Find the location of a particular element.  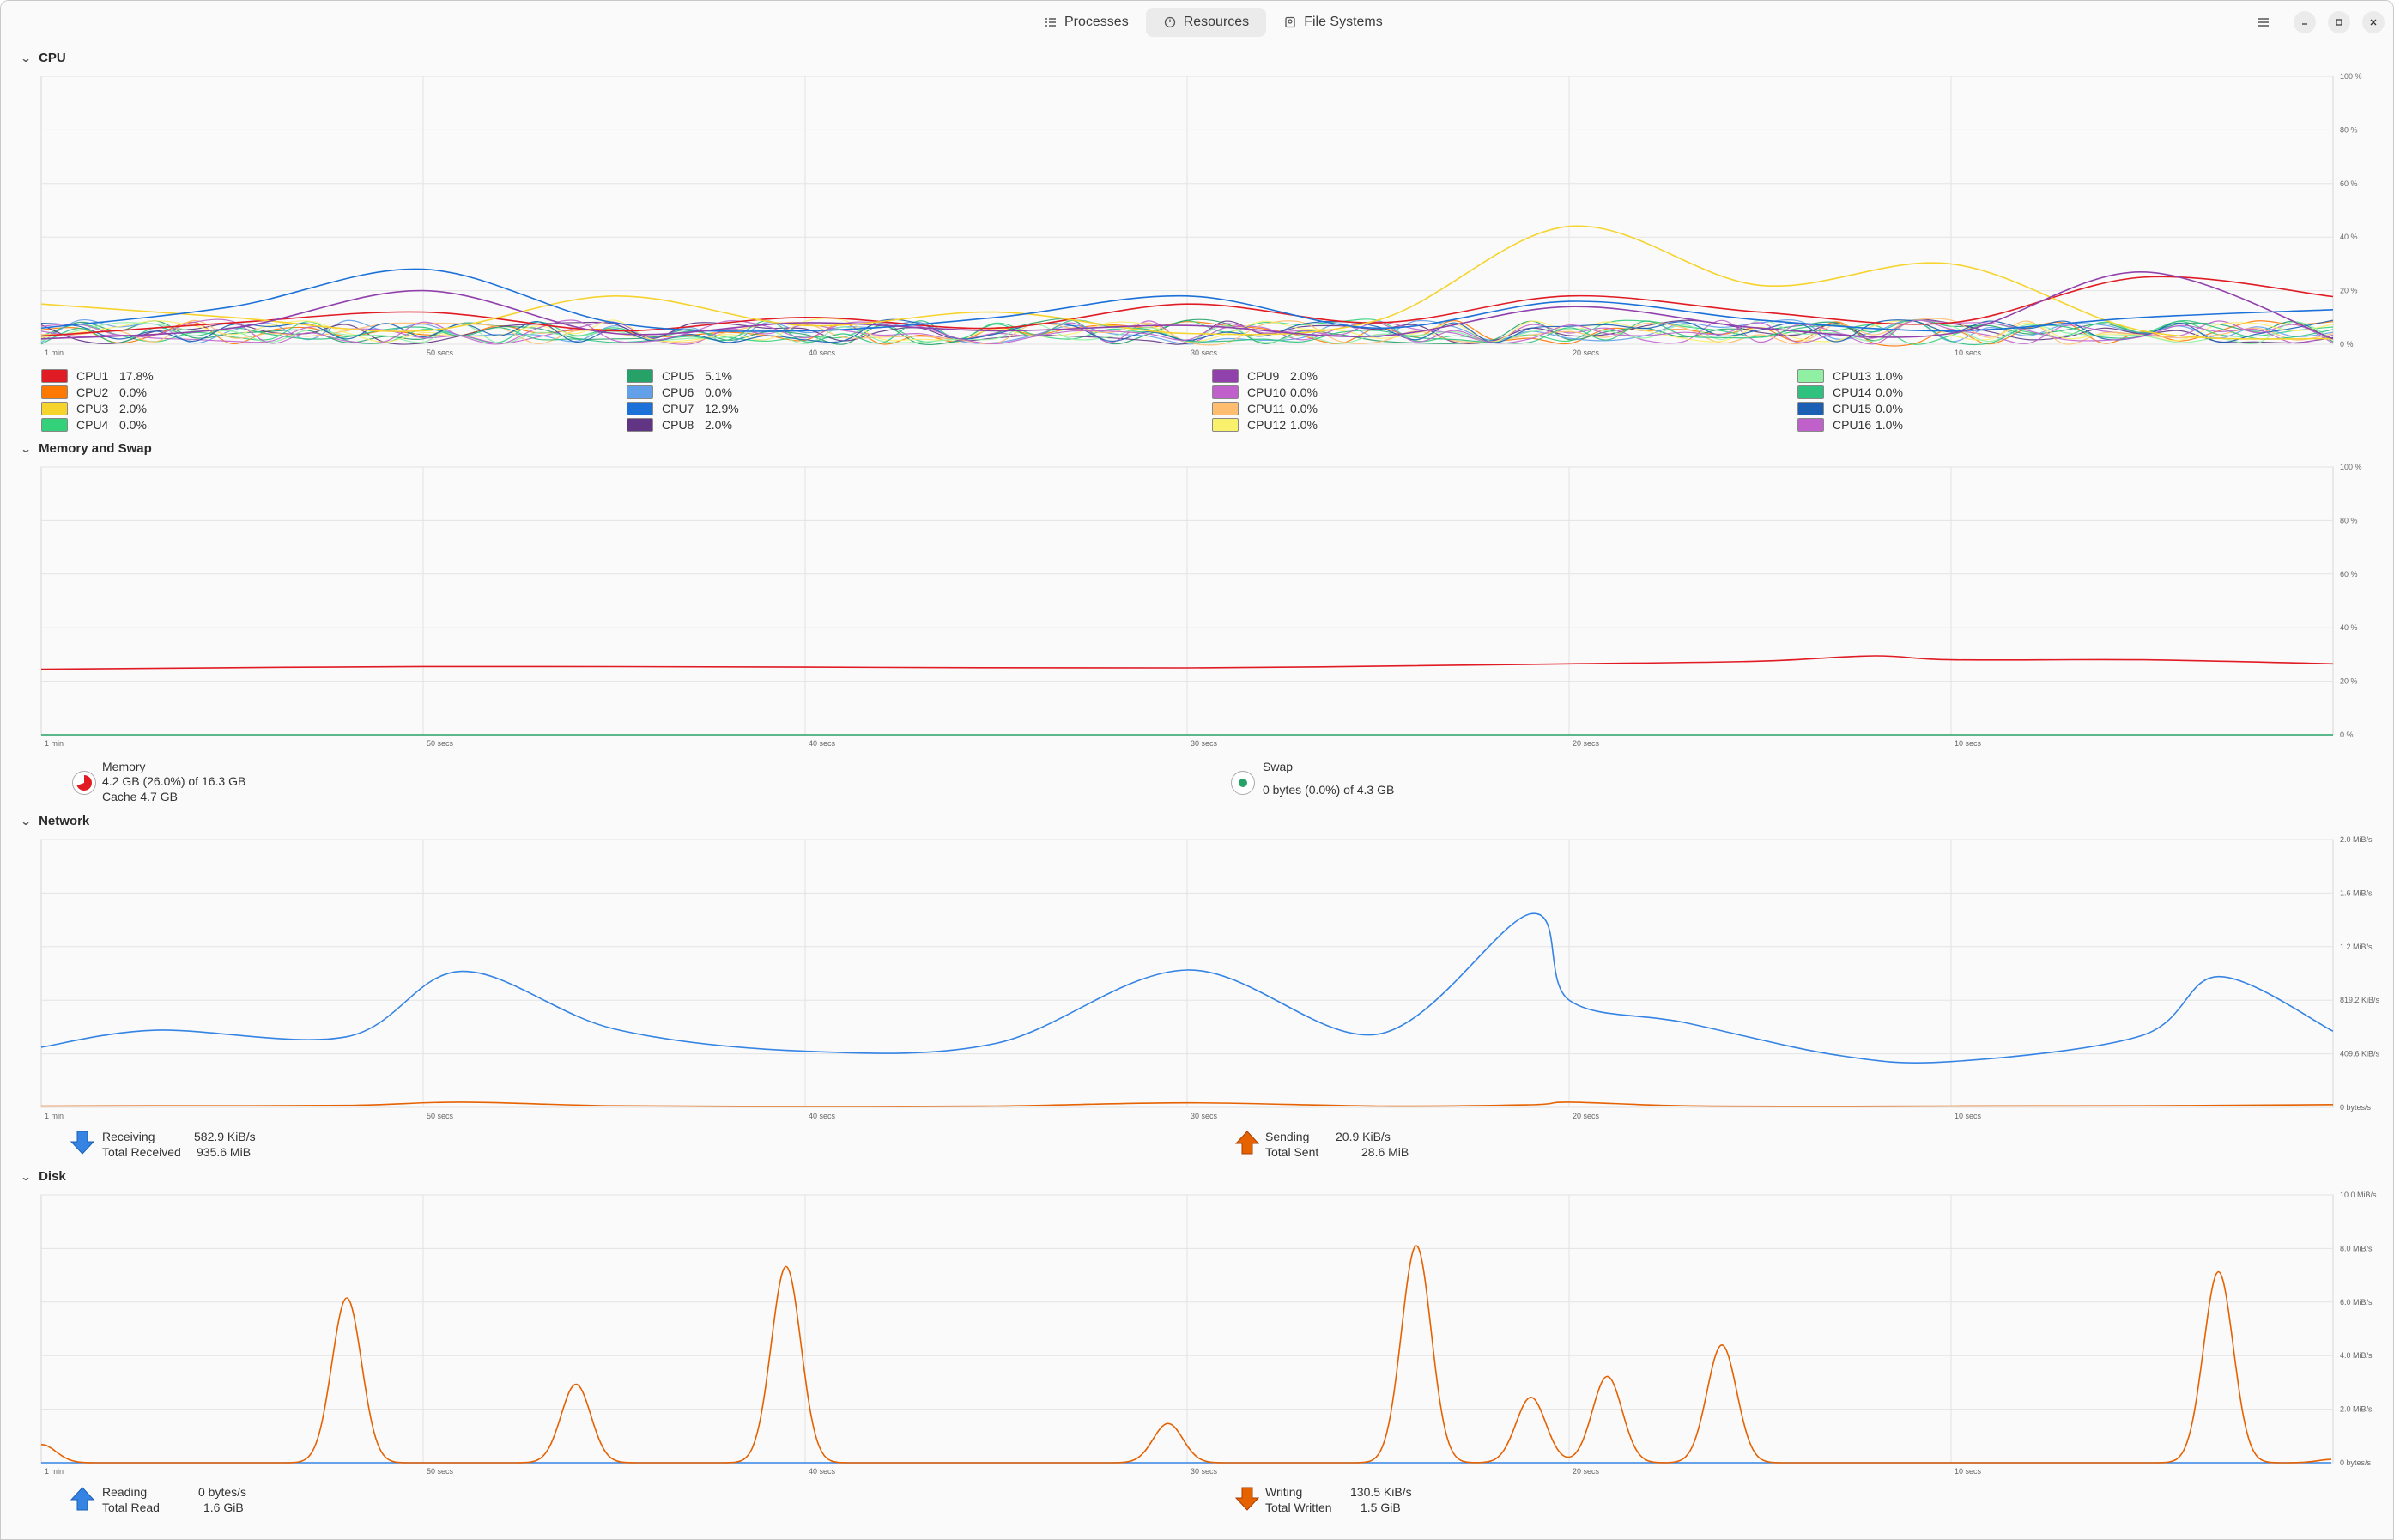

minimize-icon is located at coordinates (2304, 24).